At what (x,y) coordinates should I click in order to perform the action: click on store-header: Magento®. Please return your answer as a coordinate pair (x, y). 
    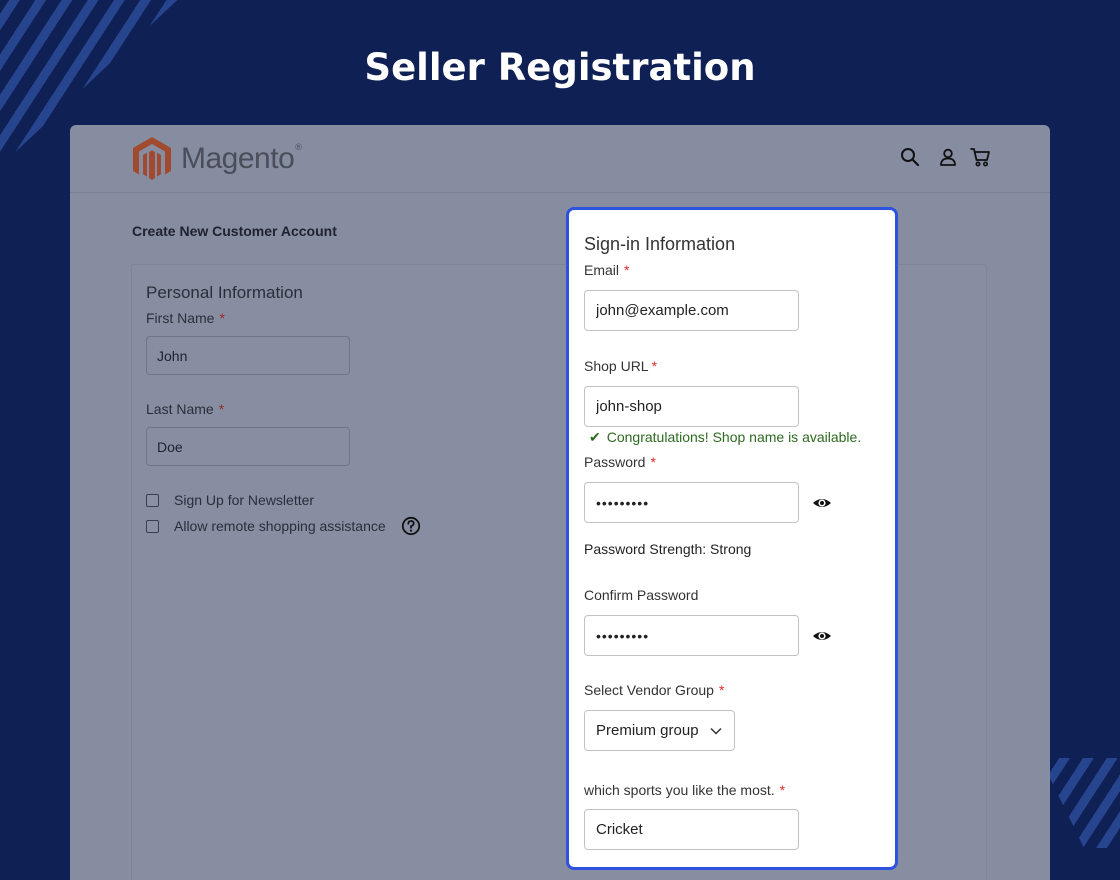
    Looking at the image, I should click on (560, 159).